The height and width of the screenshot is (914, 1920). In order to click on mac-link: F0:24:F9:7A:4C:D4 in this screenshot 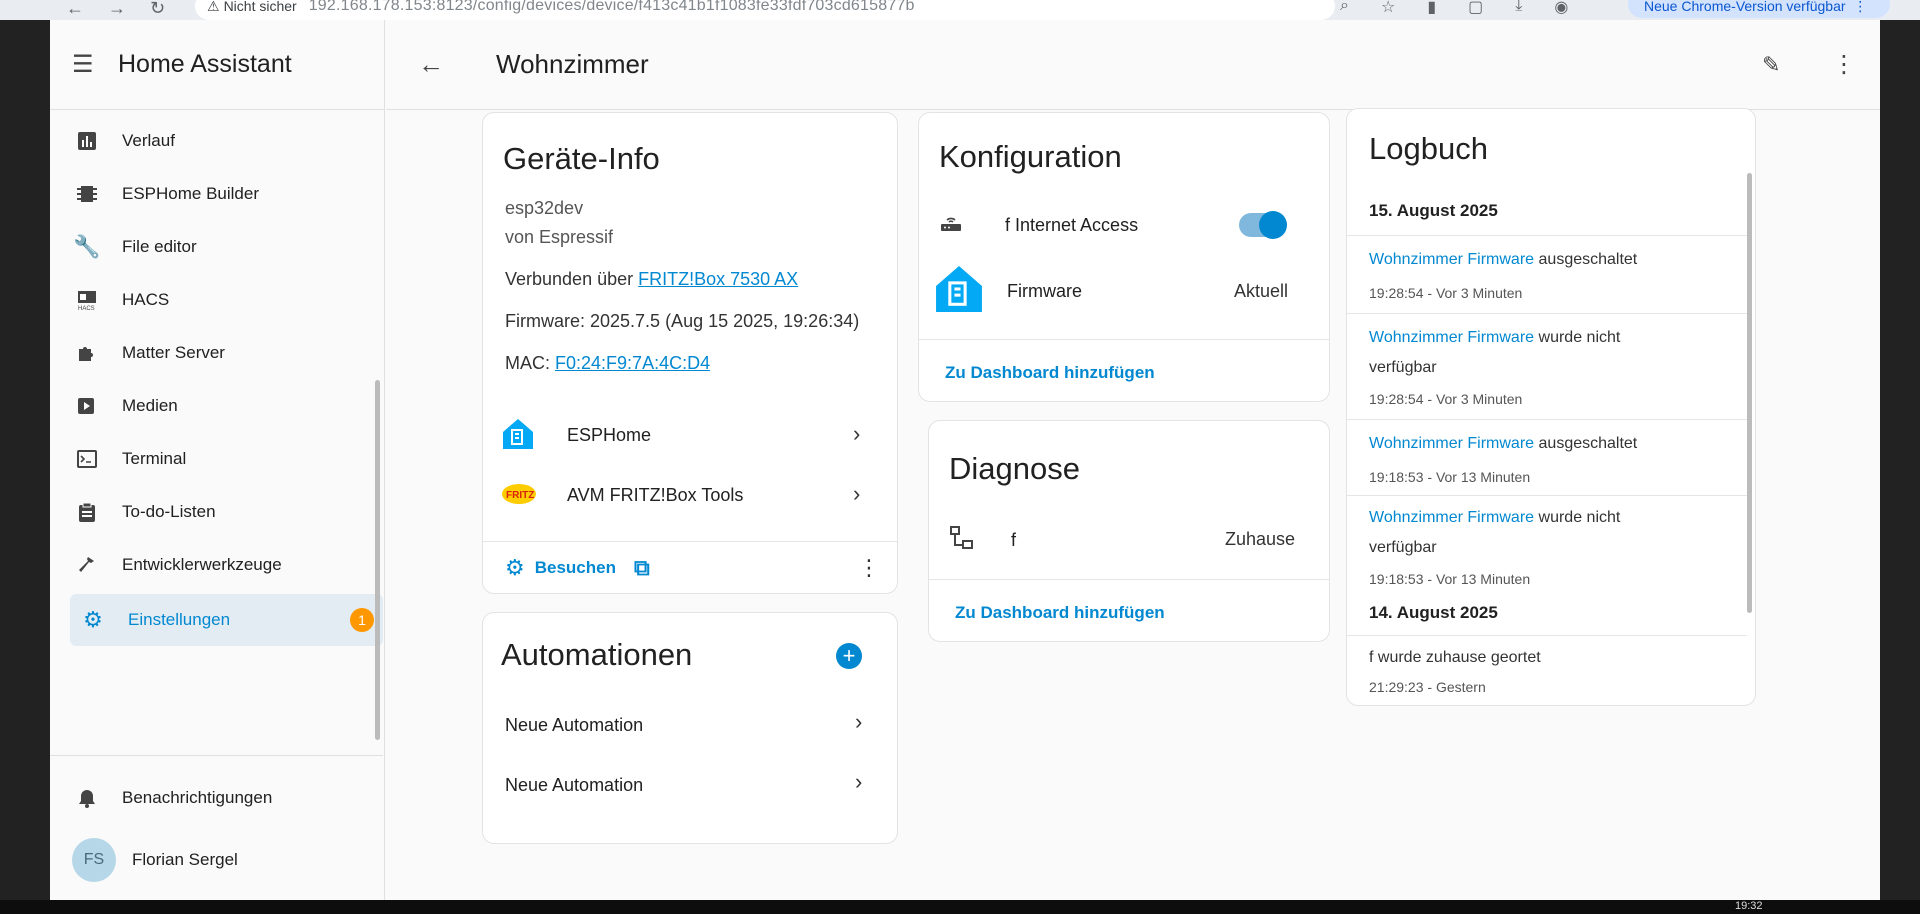, I will do `click(632, 363)`.